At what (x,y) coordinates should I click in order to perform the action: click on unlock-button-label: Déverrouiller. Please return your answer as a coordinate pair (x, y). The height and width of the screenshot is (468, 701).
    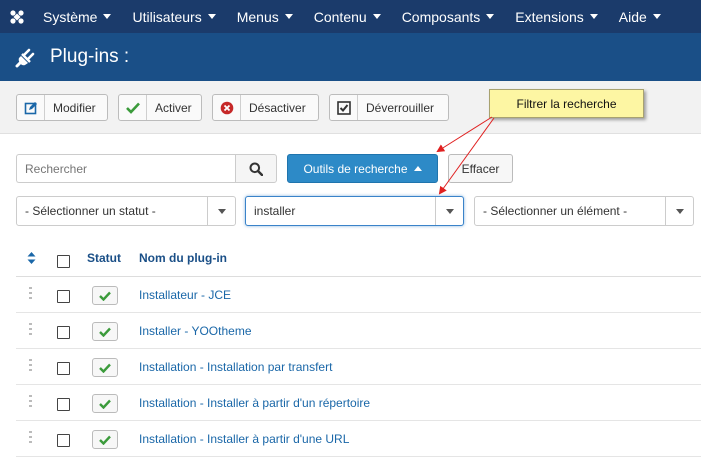
    Looking at the image, I should click on (400, 107).